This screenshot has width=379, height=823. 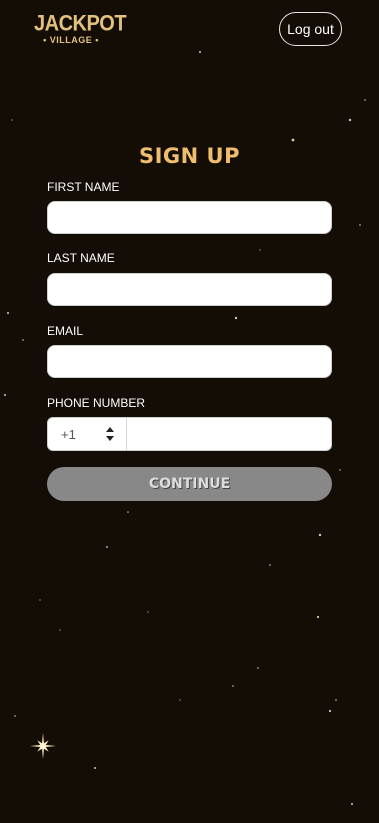 What do you see at coordinates (110, 434) in the screenshot?
I see `up-down-arrows-icon` at bounding box center [110, 434].